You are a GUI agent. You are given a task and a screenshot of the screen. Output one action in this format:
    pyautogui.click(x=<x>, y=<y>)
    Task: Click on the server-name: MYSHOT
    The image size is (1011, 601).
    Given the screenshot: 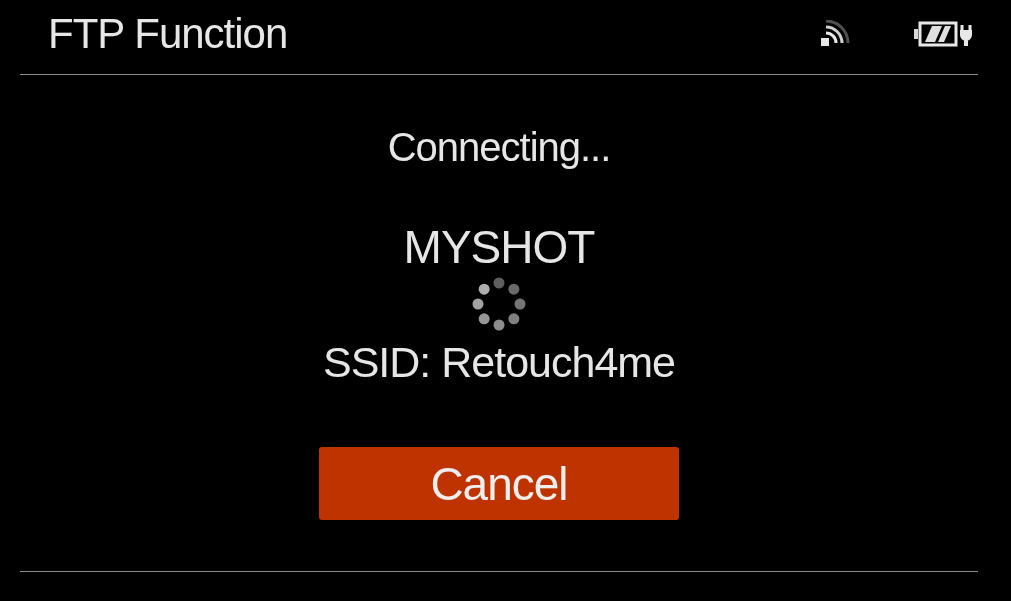 What is the action you would take?
    pyautogui.click(x=499, y=247)
    